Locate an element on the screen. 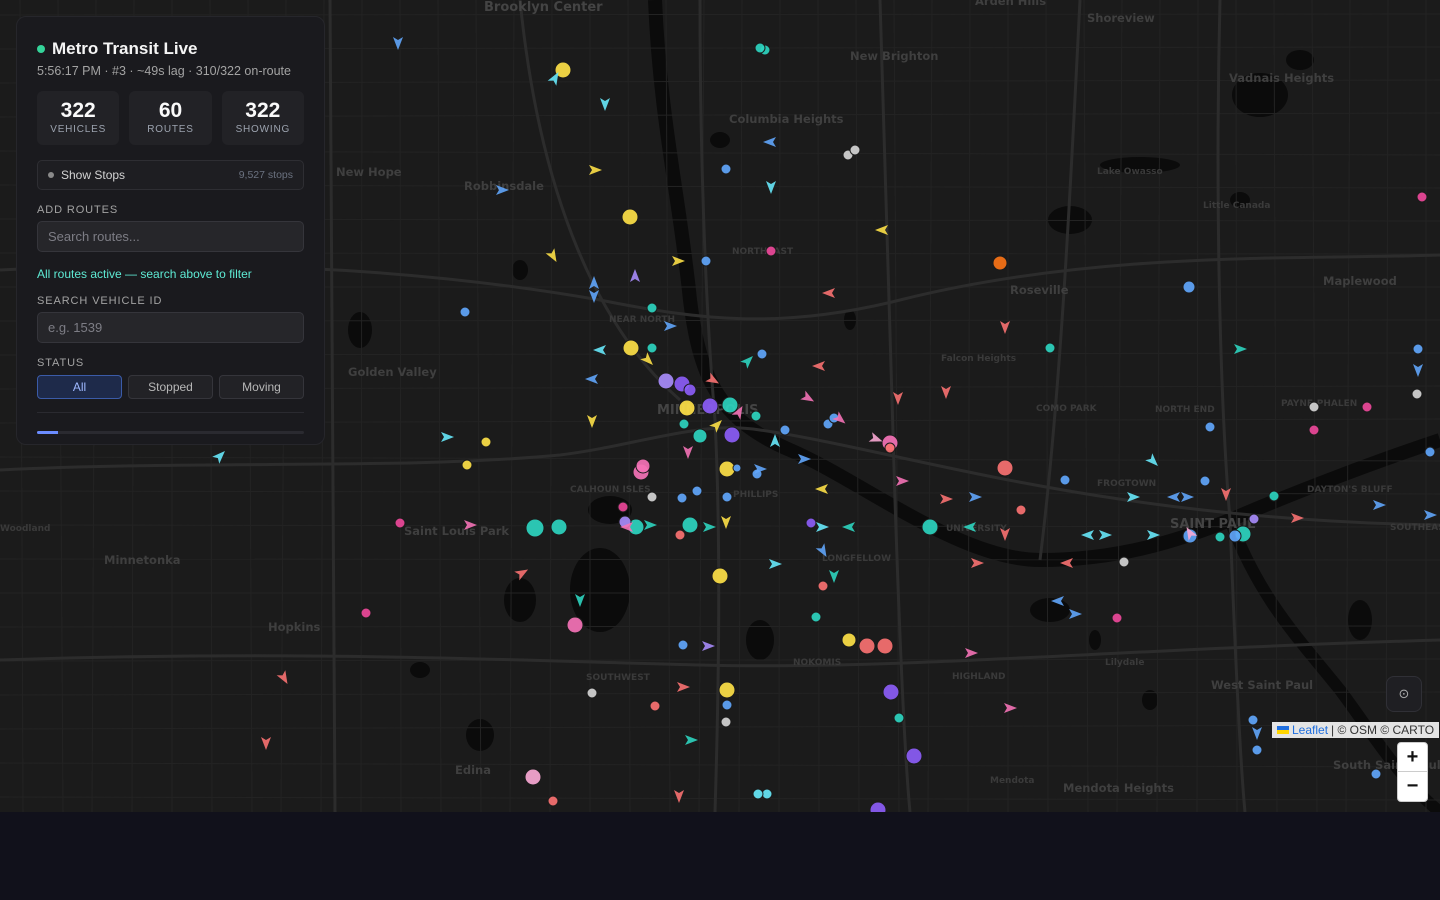 Image resolution: width=1440 pixels, height=900 pixels. zoom-in-button: + is located at coordinates (1412, 757).